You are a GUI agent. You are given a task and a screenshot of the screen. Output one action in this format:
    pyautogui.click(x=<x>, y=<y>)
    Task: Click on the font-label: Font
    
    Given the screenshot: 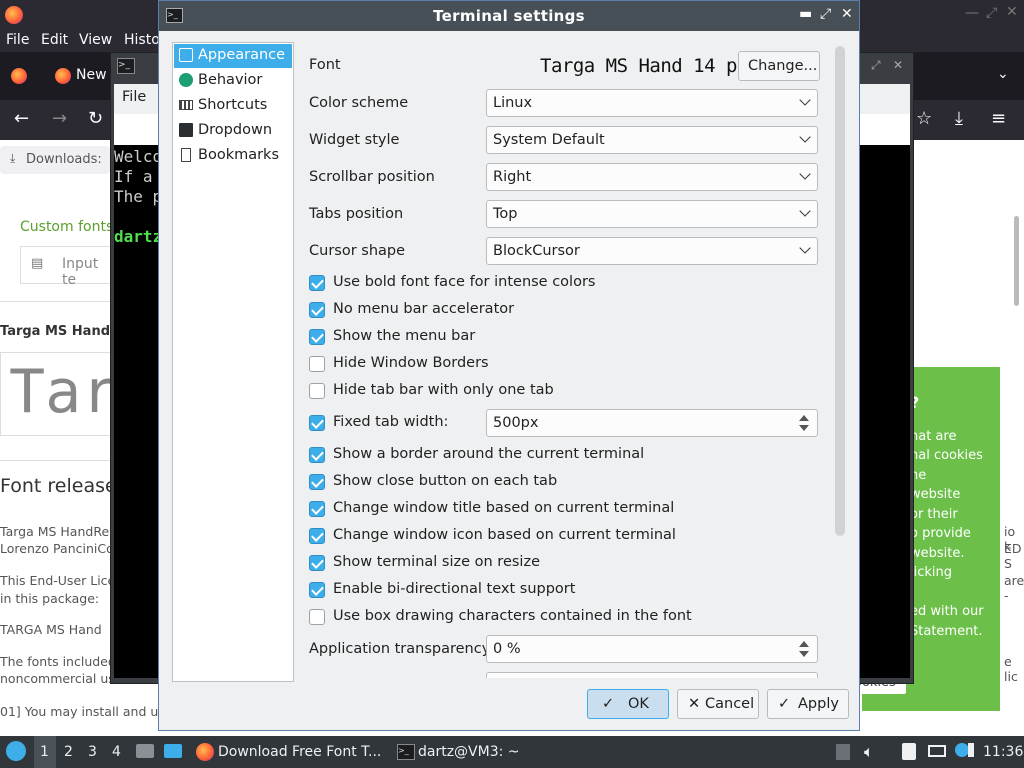 What is the action you would take?
    pyautogui.click(x=325, y=65)
    